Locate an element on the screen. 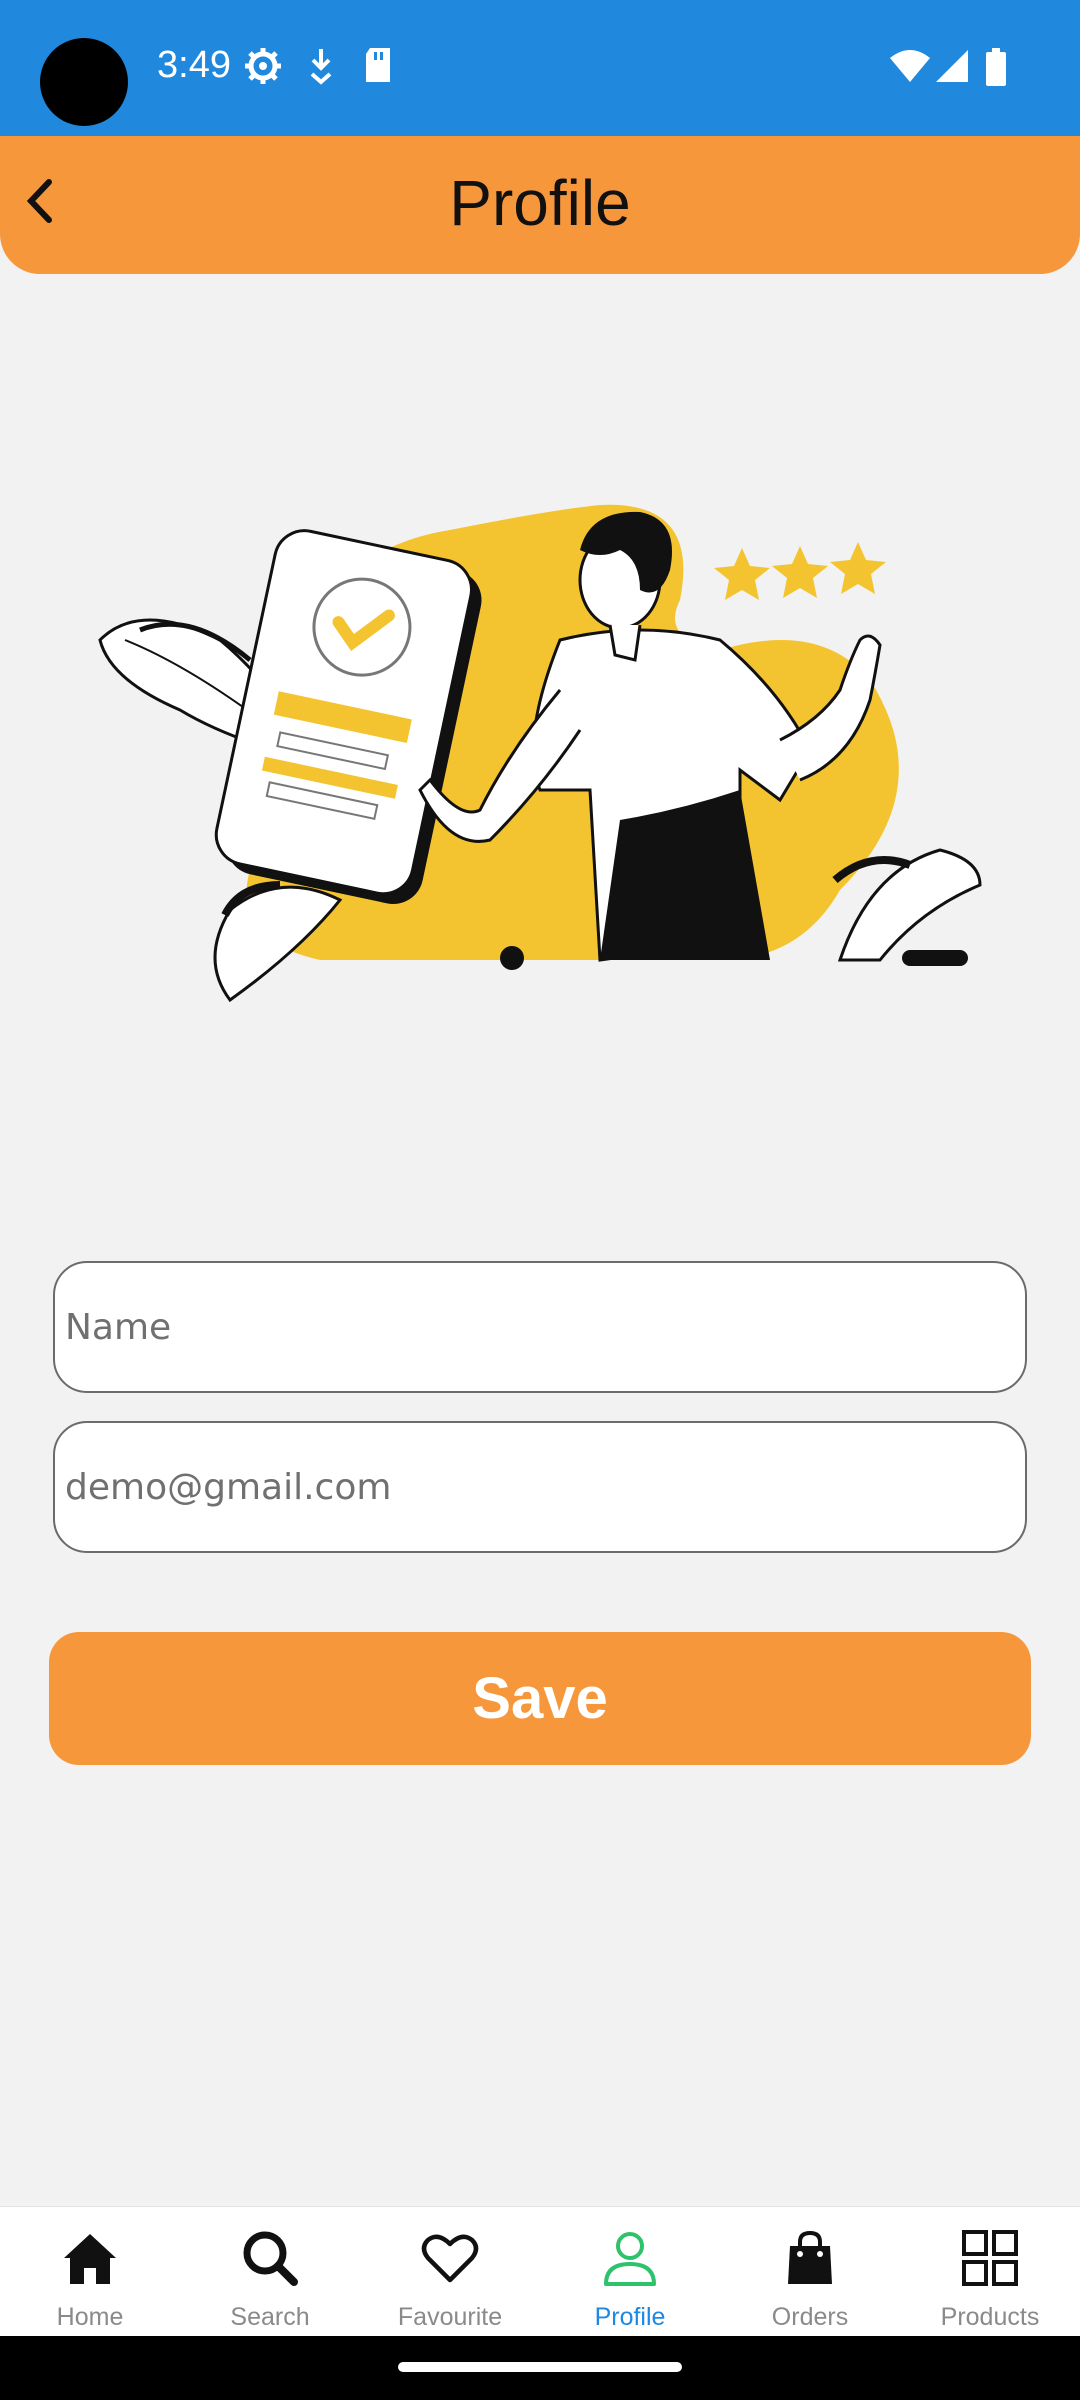  save-button: Save is located at coordinates (540, 1698).